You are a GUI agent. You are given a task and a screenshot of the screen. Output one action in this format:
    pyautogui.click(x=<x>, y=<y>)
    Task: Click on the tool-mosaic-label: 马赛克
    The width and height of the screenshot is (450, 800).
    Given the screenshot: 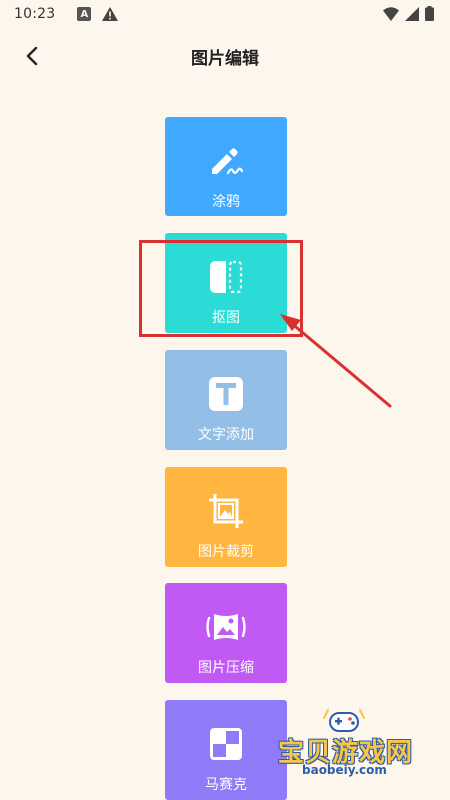 What is the action you would take?
    pyautogui.click(x=226, y=785)
    